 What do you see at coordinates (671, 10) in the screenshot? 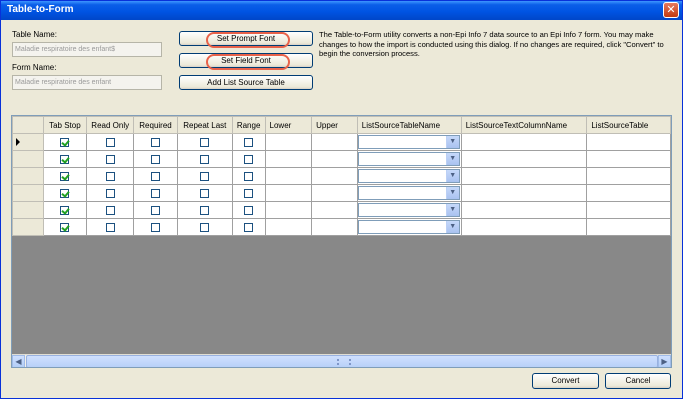
I see `close-button: ✕` at bounding box center [671, 10].